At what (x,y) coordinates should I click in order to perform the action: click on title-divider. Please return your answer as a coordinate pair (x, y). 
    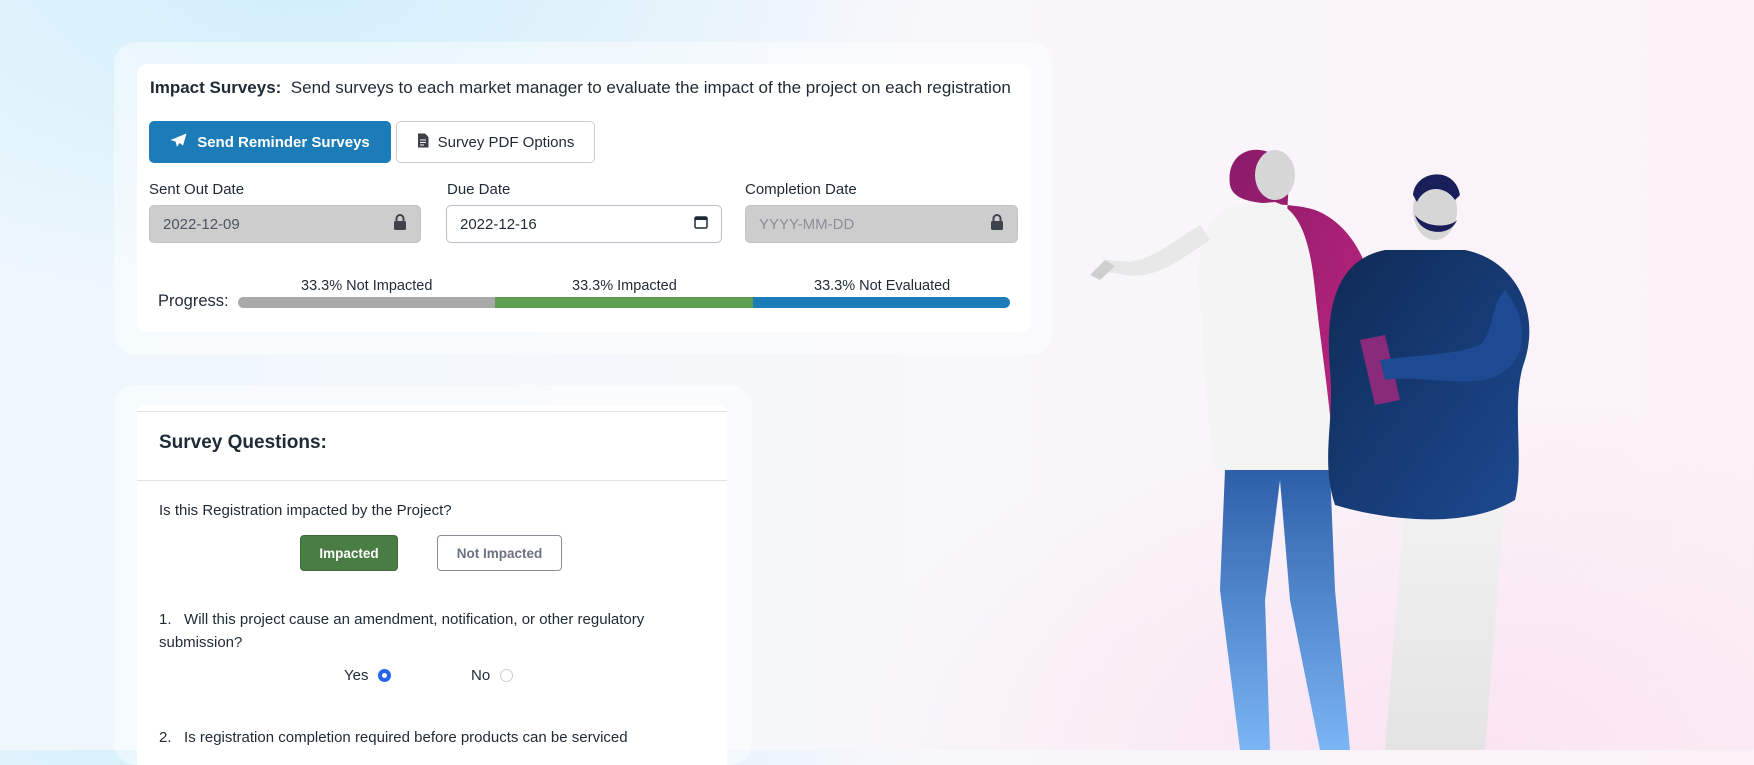
    Looking at the image, I should click on (432, 480).